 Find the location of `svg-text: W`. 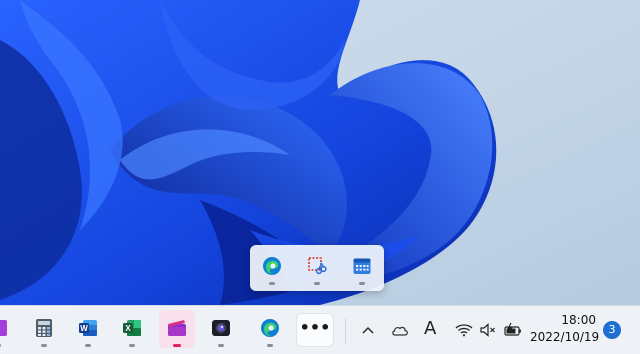

svg-text: W is located at coordinates (84, 328).